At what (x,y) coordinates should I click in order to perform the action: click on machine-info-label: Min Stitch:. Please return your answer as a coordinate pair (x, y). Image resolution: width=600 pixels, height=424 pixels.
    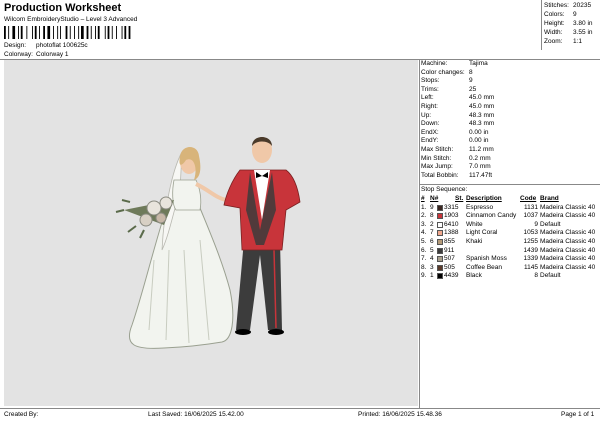
    Looking at the image, I should click on (436, 158).